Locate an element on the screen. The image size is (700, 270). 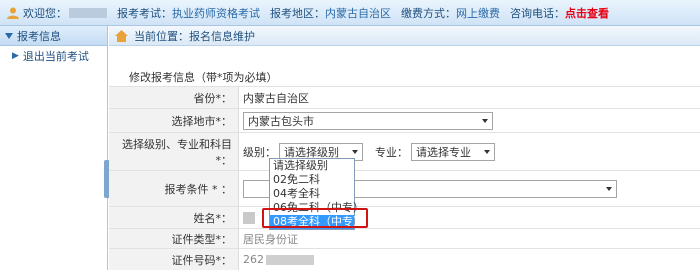
exam-value: 执业药师资格考试 is located at coordinates (216, 13).